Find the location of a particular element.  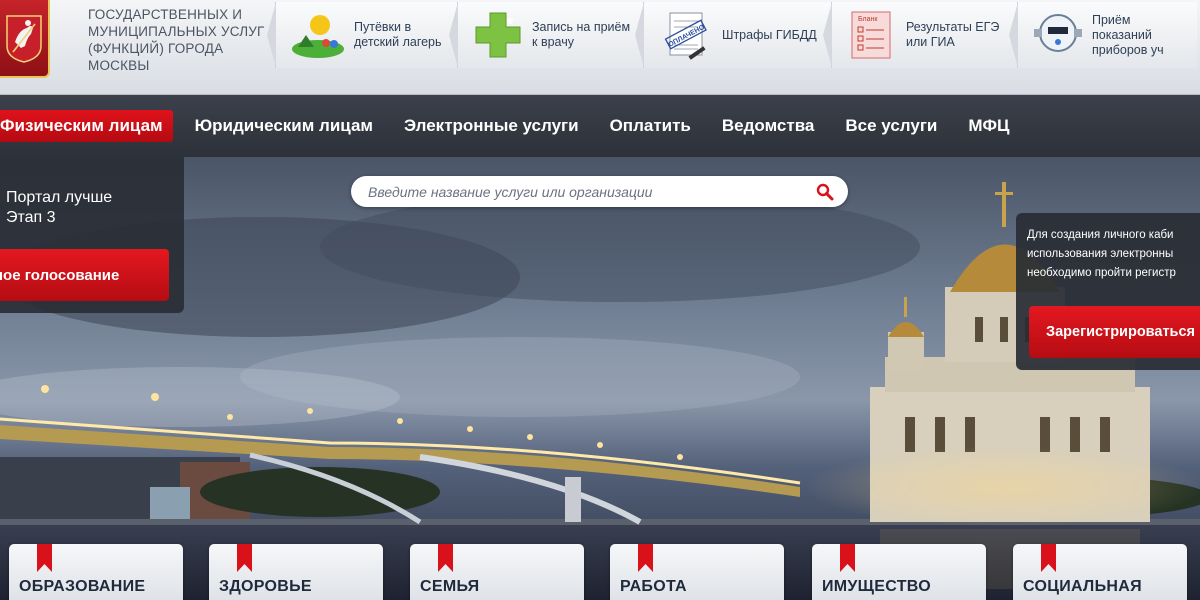

nav-item-electronic-services: Электронные услуги is located at coordinates (491, 126).